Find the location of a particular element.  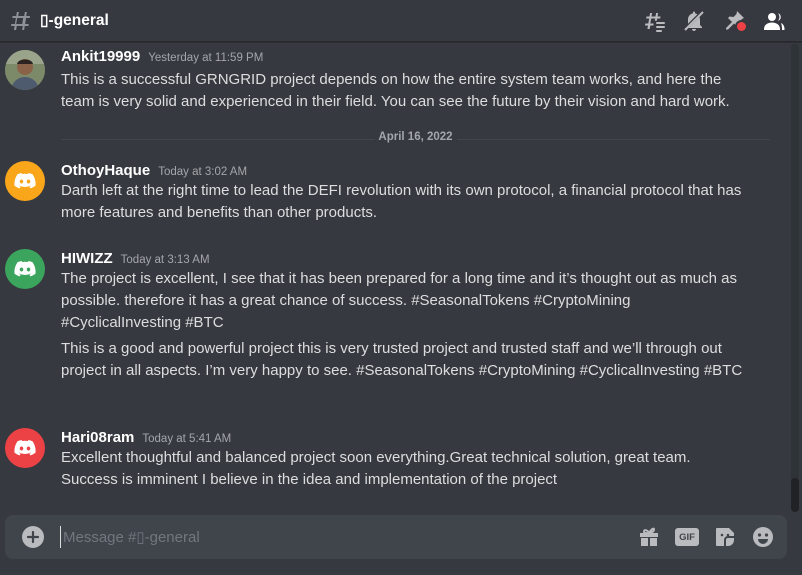

message-composer: GIF is located at coordinates (396, 537).